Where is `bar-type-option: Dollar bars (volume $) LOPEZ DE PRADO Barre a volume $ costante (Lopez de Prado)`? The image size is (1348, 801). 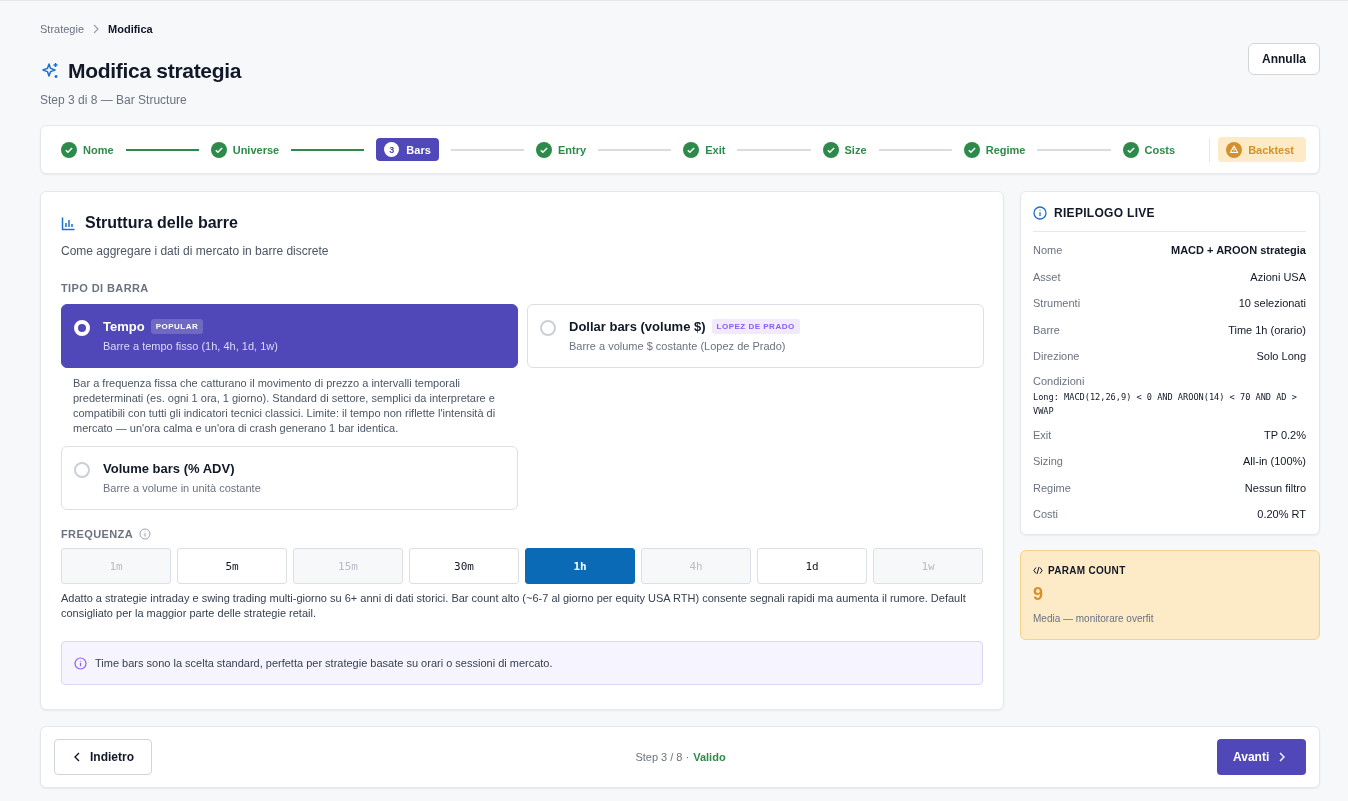 bar-type-option: Dollar bars (volume $) LOPEZ DE PRADO Barre a volume $ costante (Lopez de Prado) is located at coordinates (755, 336).